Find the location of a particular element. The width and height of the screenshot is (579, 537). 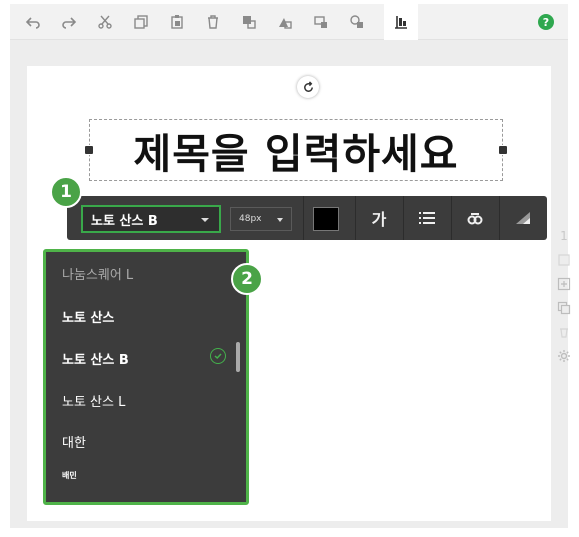

page-number: 1 is located at coordinates (564, 236).